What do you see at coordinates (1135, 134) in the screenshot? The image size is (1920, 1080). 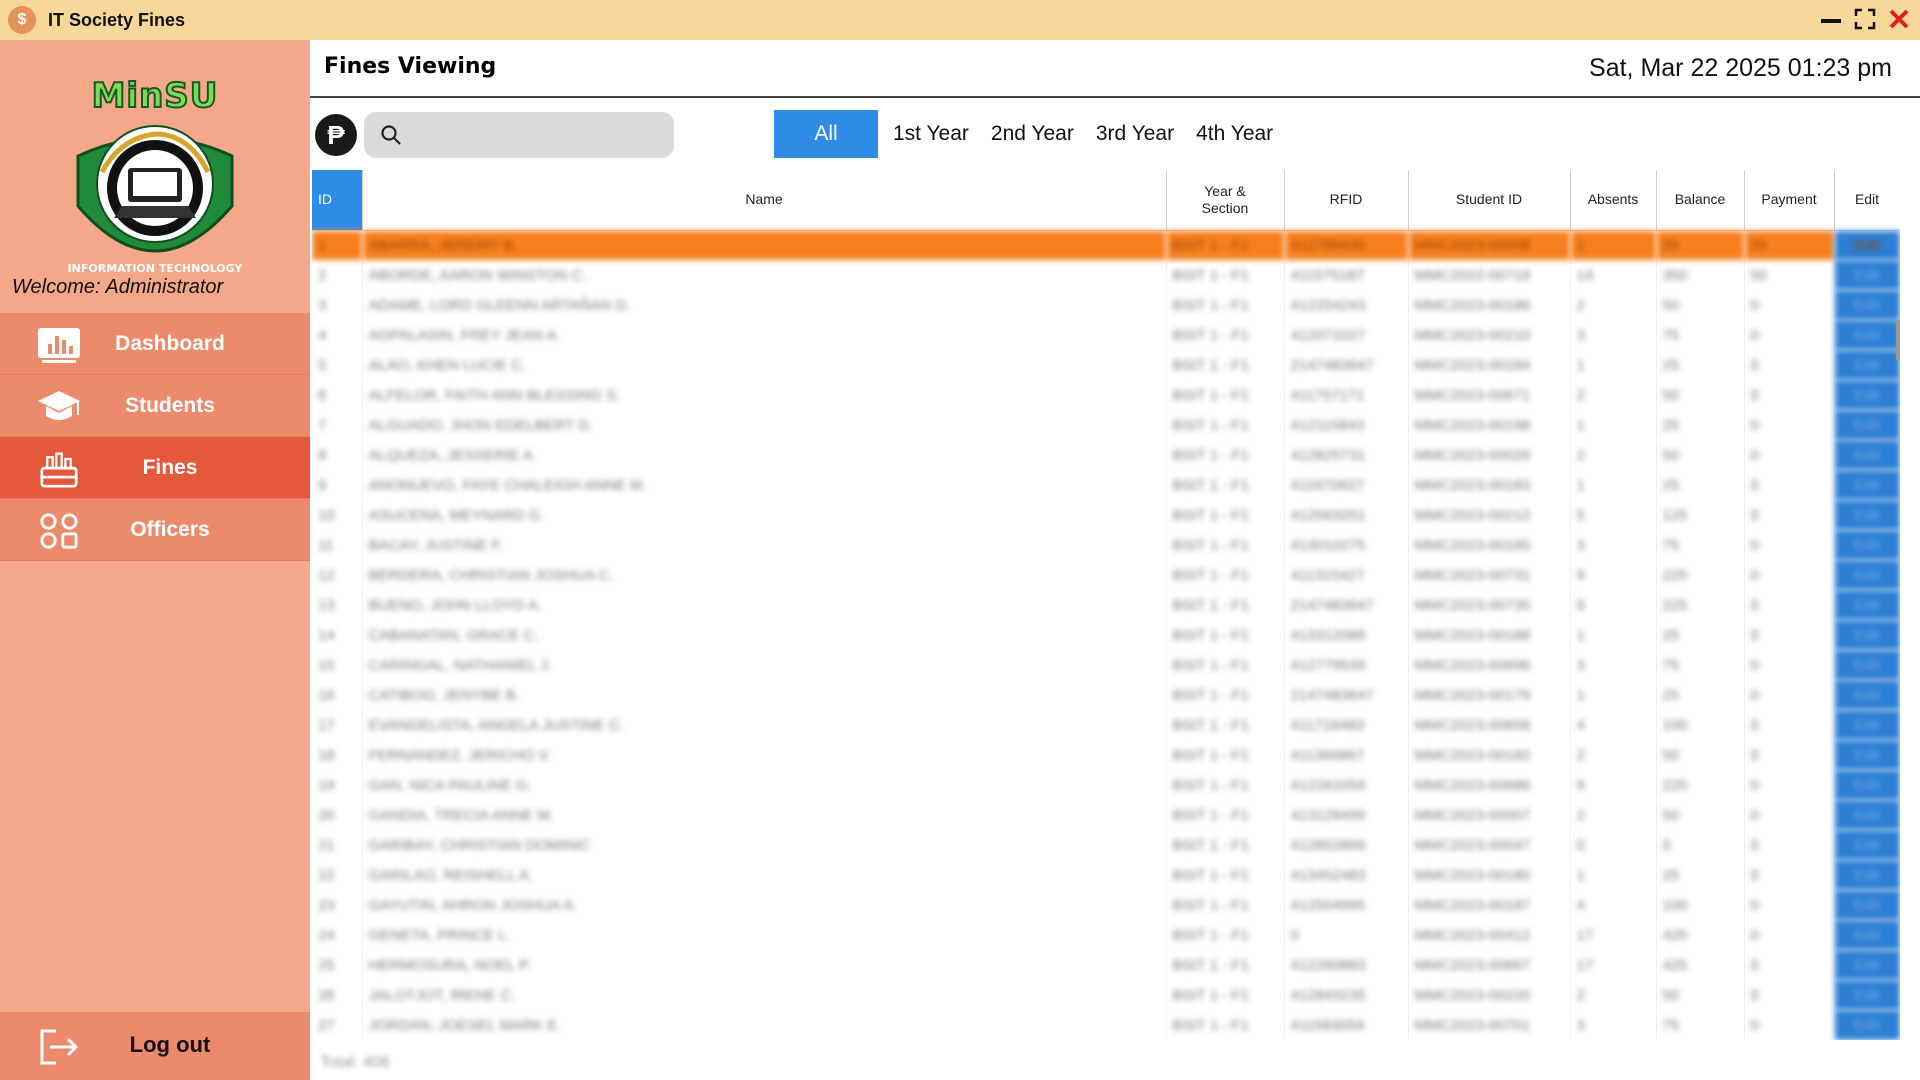 I see `filter-3rd-year: 3rd Year` at bounding box center [1135, 134].